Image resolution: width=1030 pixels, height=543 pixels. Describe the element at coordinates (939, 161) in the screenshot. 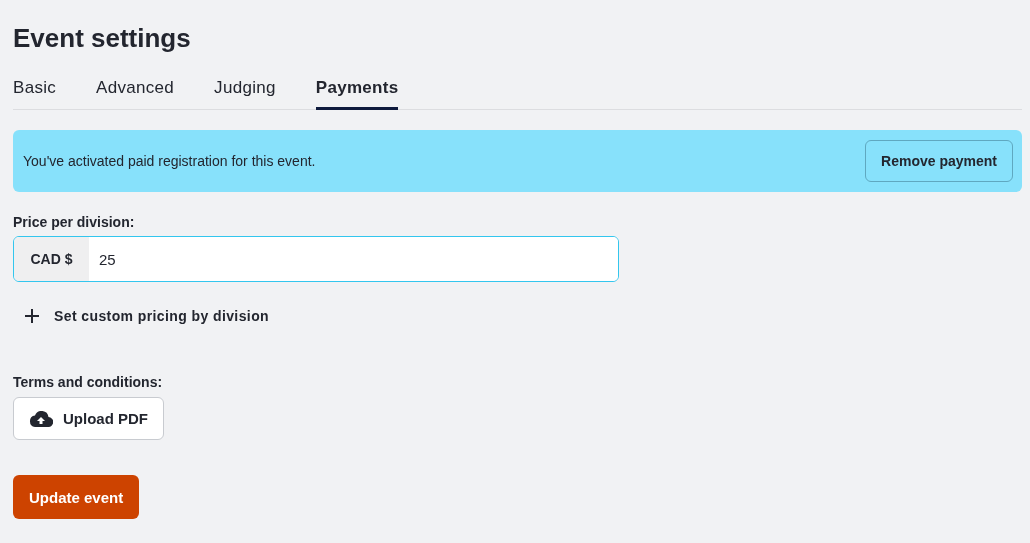

I see `remove-payment-button: Remove payment` at that location.